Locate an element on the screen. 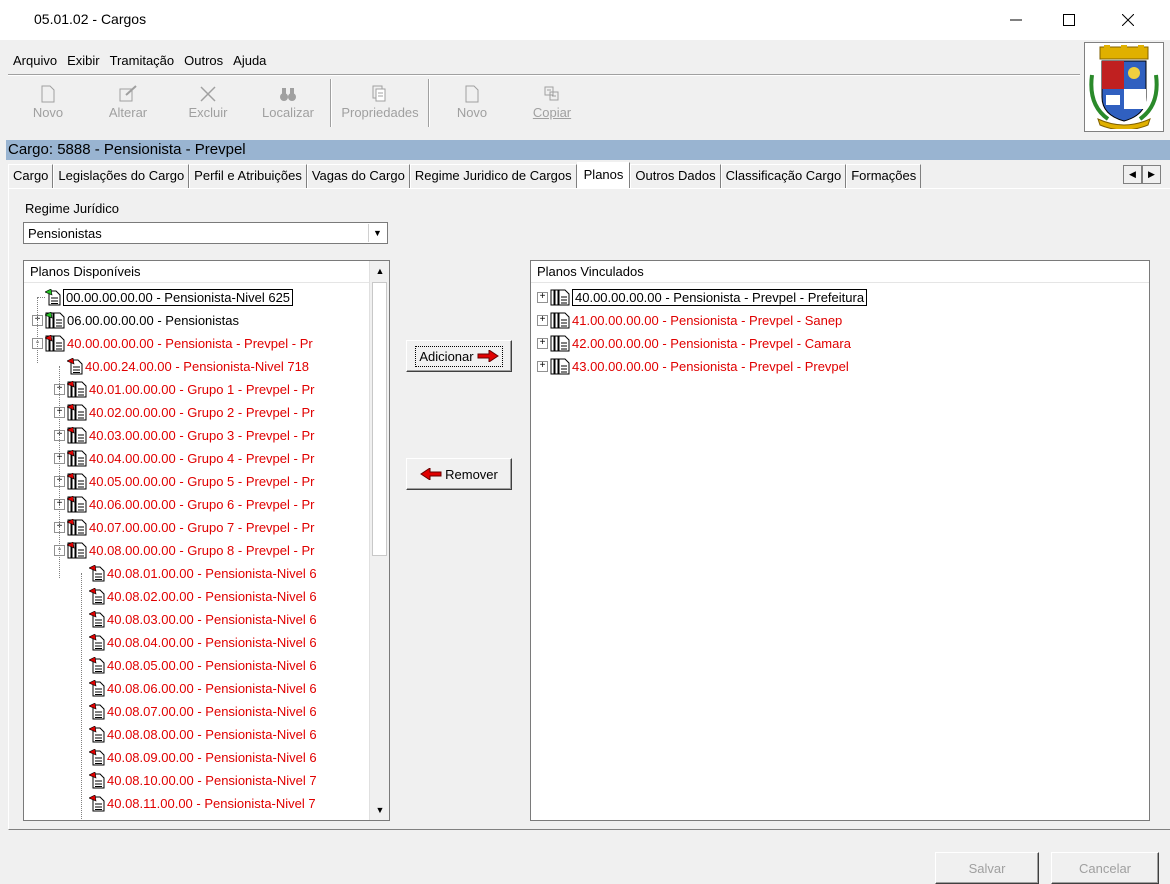  excluir-button: Excluir is located at coordinates (208, 103).